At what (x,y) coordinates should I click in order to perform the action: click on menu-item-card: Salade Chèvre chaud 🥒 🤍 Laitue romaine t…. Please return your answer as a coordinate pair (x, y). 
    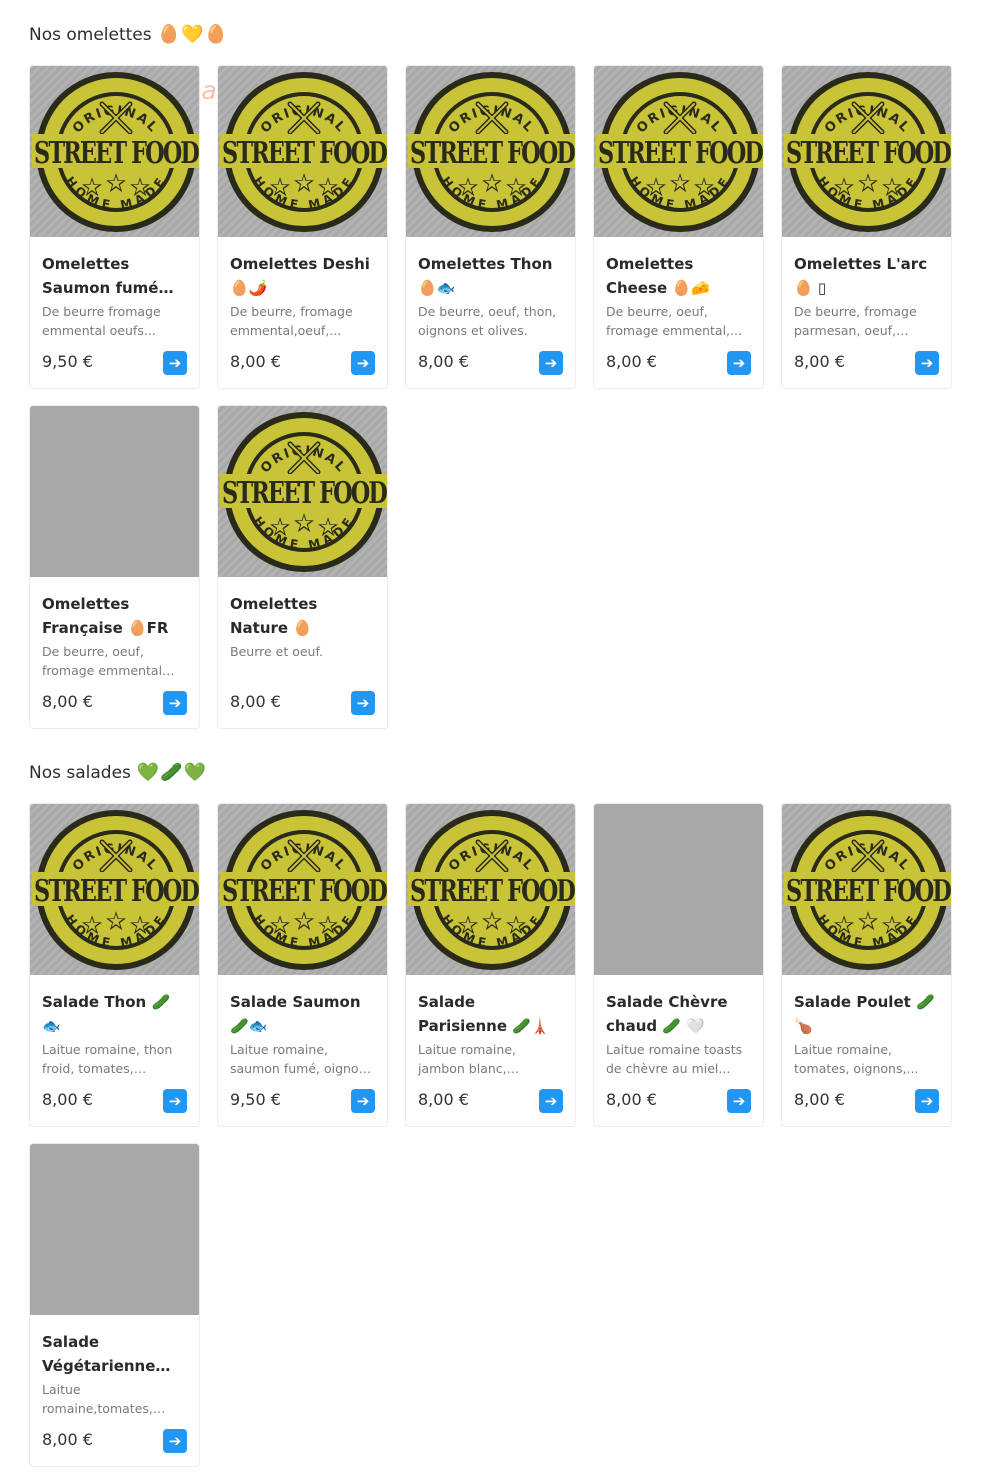
    Looking at the image, I should click on (678, 965).